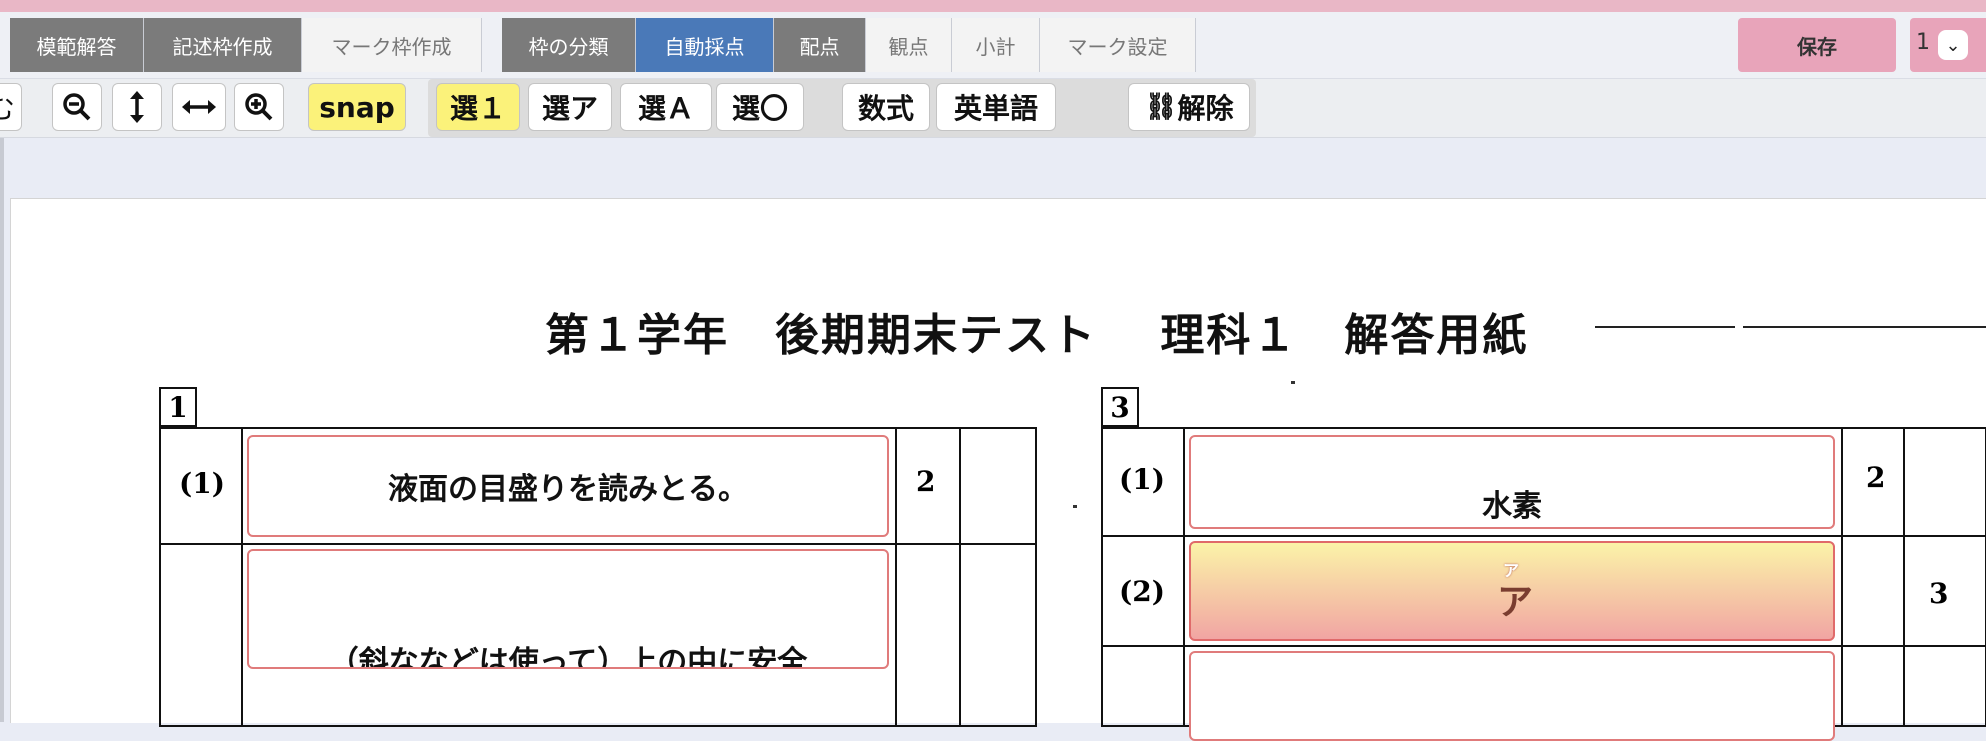 The height and width of the screenshot is (741, 1986). What do you see at coordinates (1515, 602) in the screenshot?
I see `mark-answer-label: ア` at bounding box center [1515, 602].